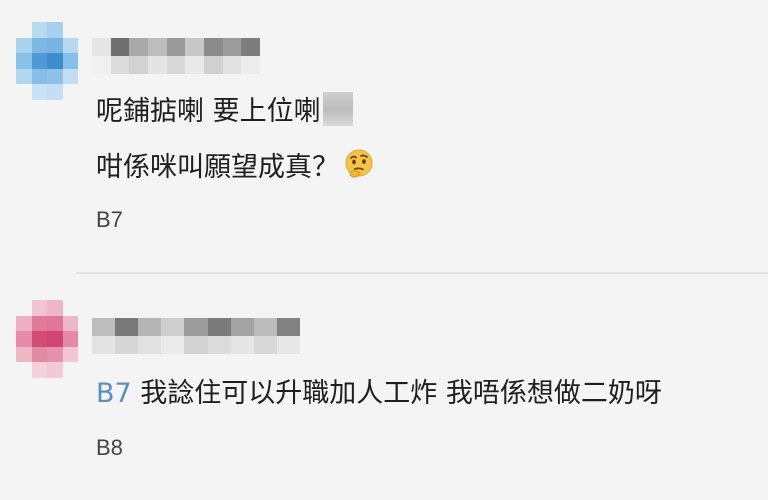 This screenshot has width=768, height=500. What do you see at coordinates (109, 447) in the screenshot?
I see `floor-number: B8` at bounding box center [109, 447].